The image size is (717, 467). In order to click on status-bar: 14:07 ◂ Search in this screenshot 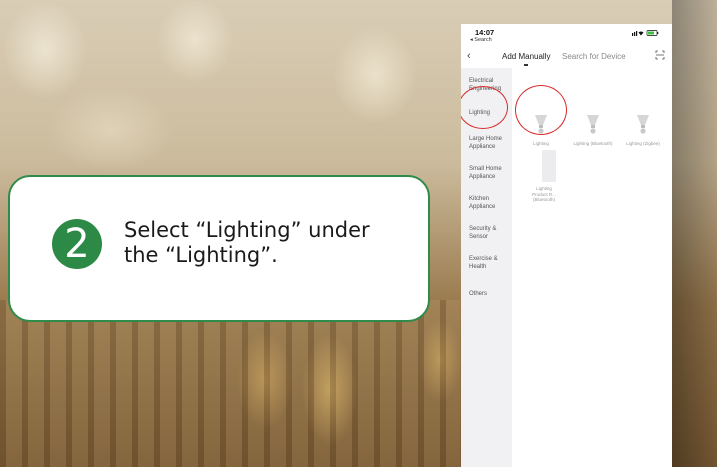, I will do `click(566, 35)`.